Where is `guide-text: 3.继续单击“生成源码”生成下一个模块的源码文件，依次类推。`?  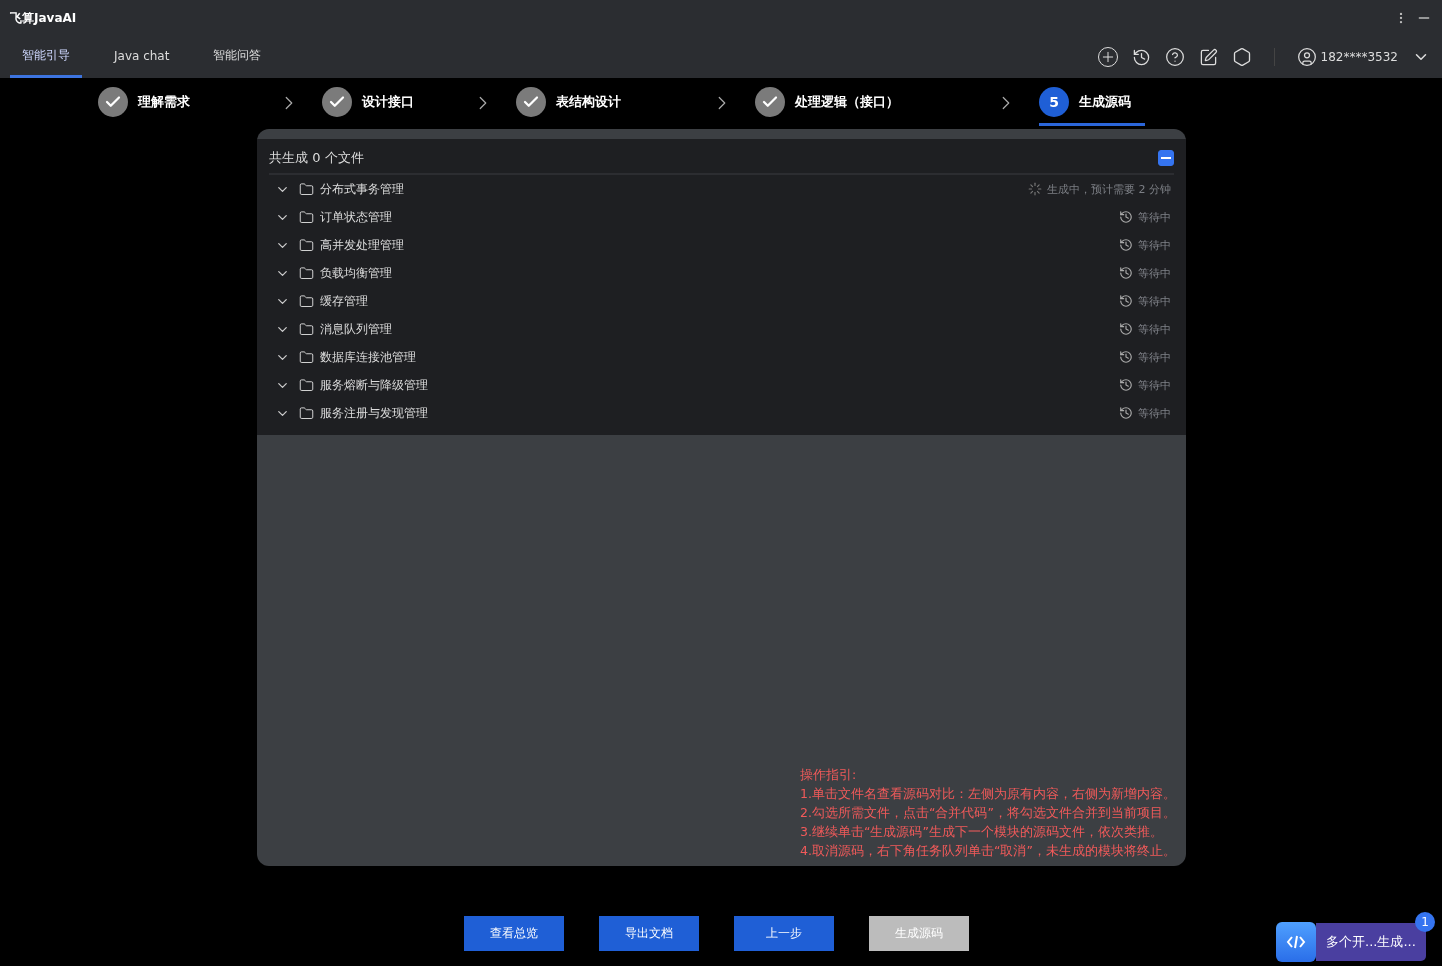 guide-text: 3.继续单击“生成源码”生成下一个模块的源码文件，依次类推。 is located at coordinates (982, 832).